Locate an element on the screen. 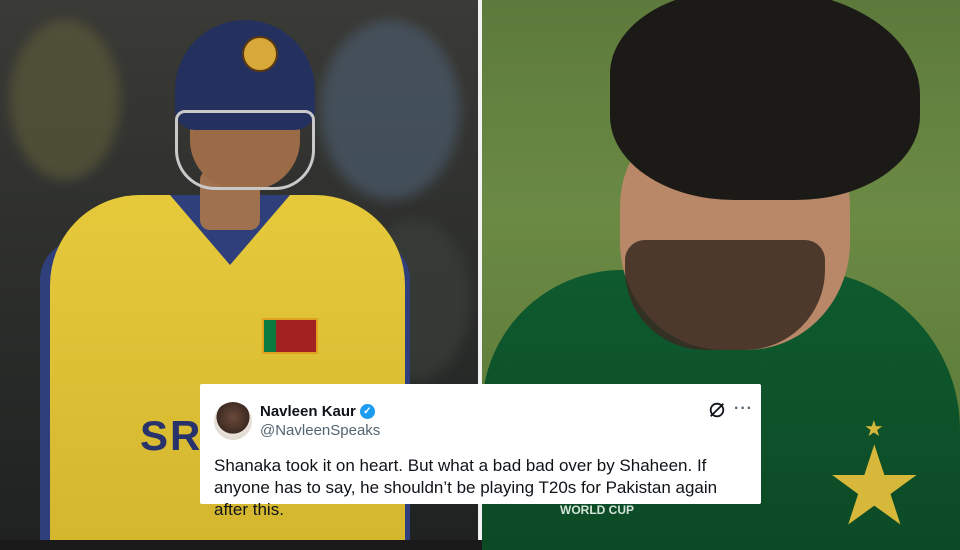  avatar is located at coordinates (233, 421).